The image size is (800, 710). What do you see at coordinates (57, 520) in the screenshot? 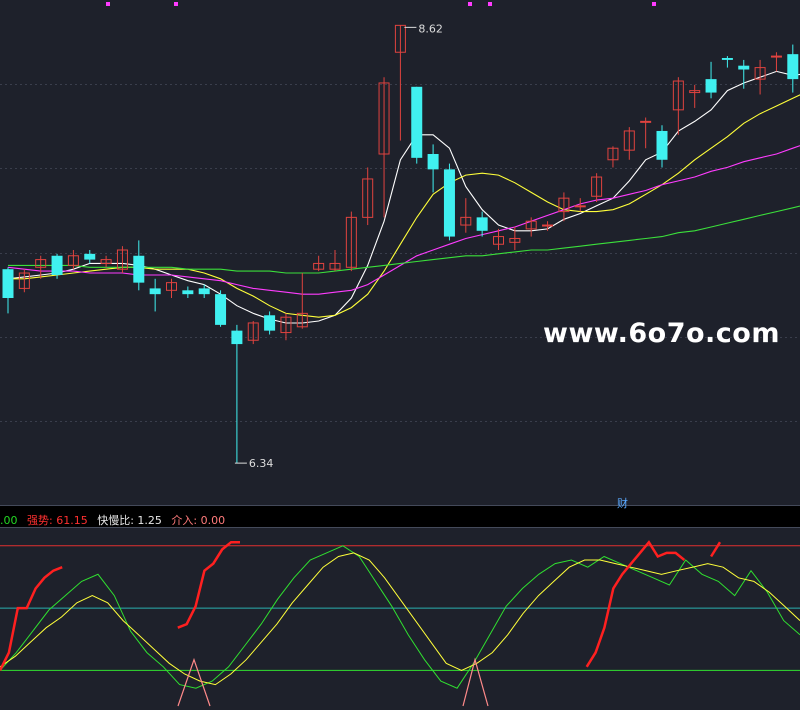
I see `legend-strength: 强势: 61.15` at bounding box center [57, 520].